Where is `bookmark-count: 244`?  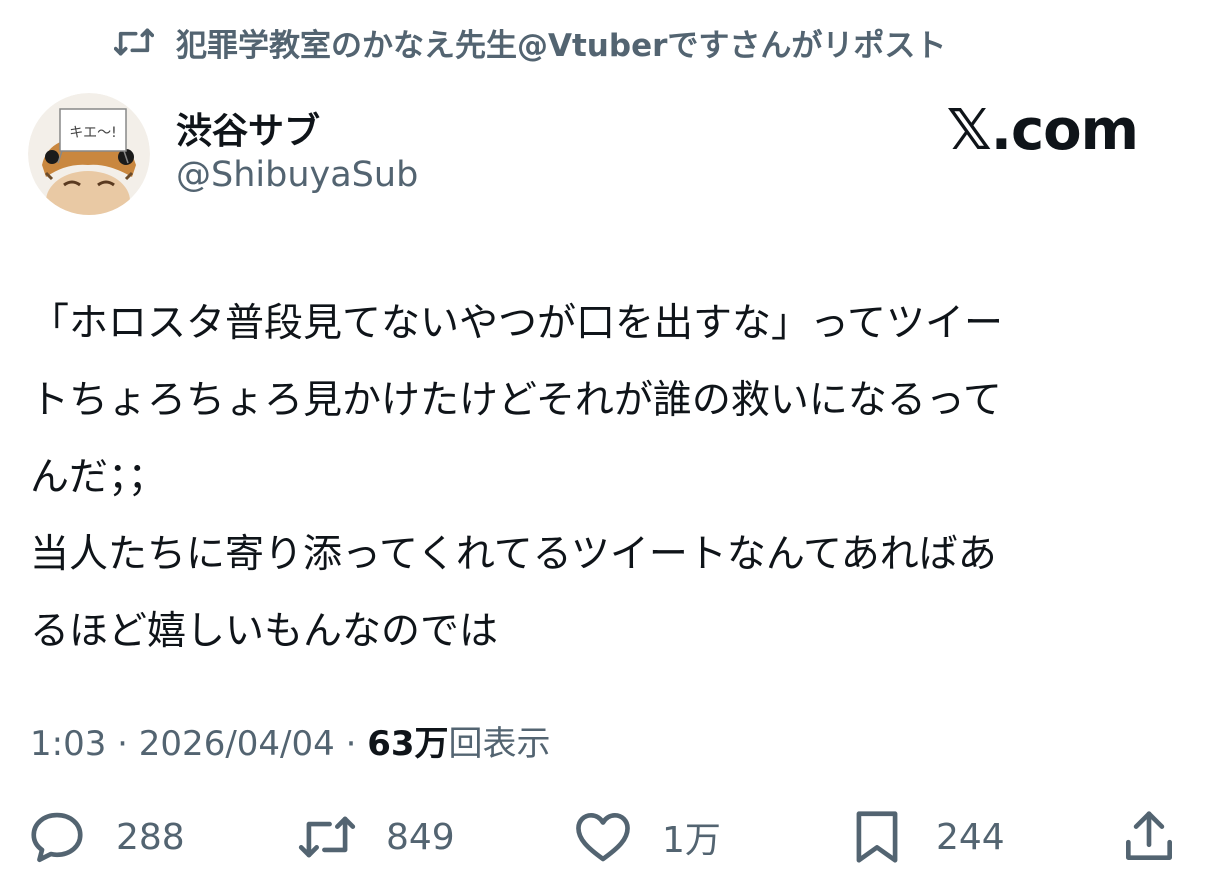
bookmark-count: 244 is located at coordinates (970, 837).